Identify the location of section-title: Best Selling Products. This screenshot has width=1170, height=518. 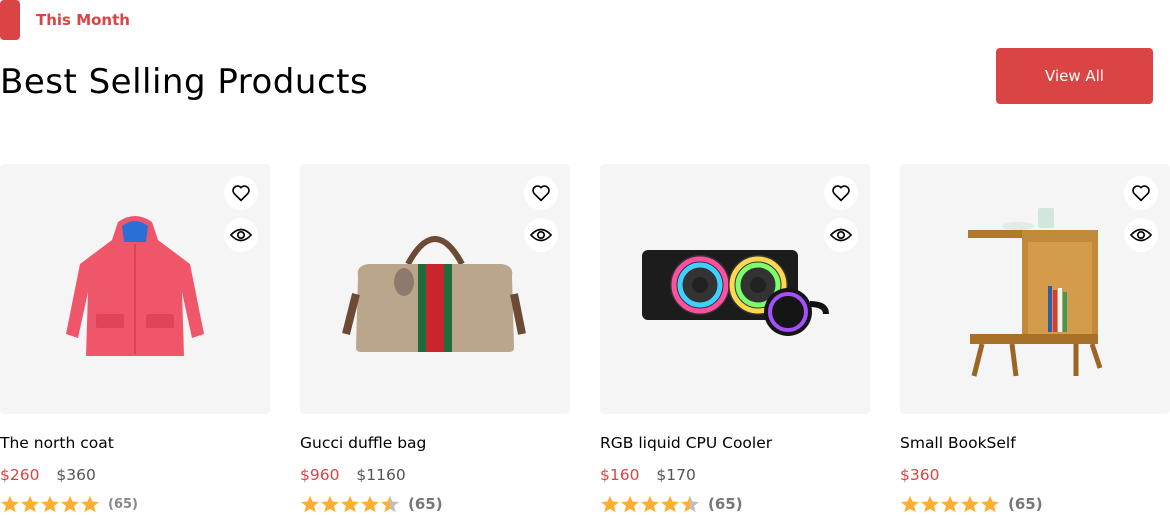
(184, 82).